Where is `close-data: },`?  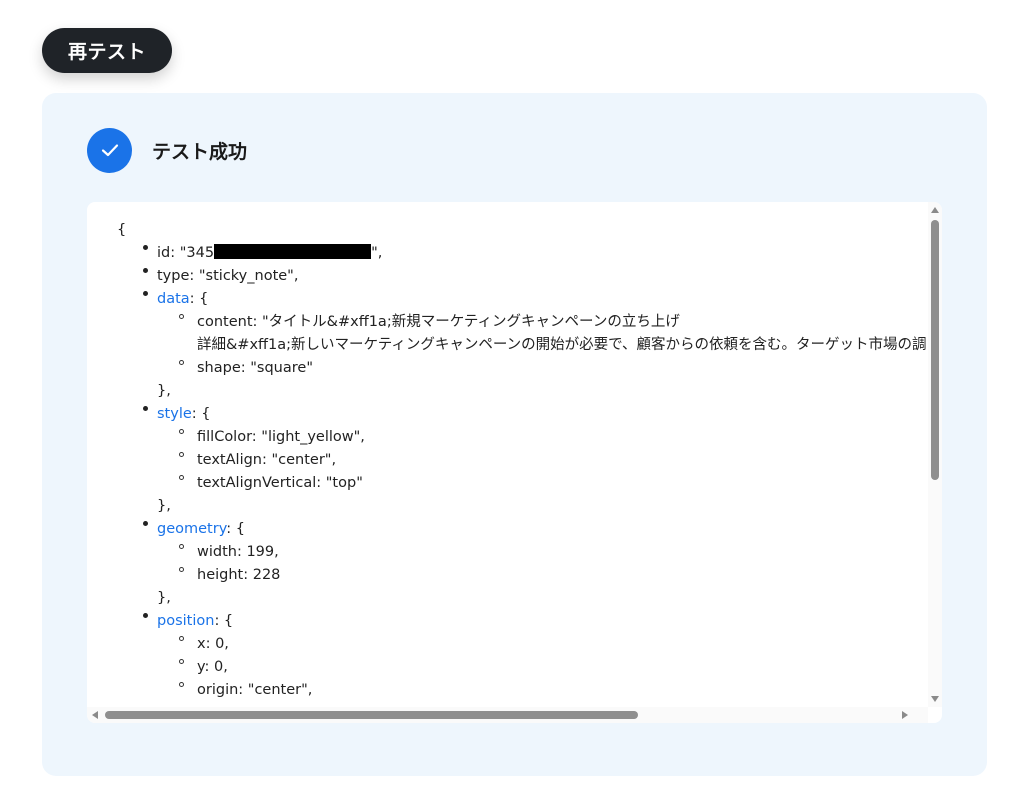
close-data: }, is located at coordinates (164, 391).